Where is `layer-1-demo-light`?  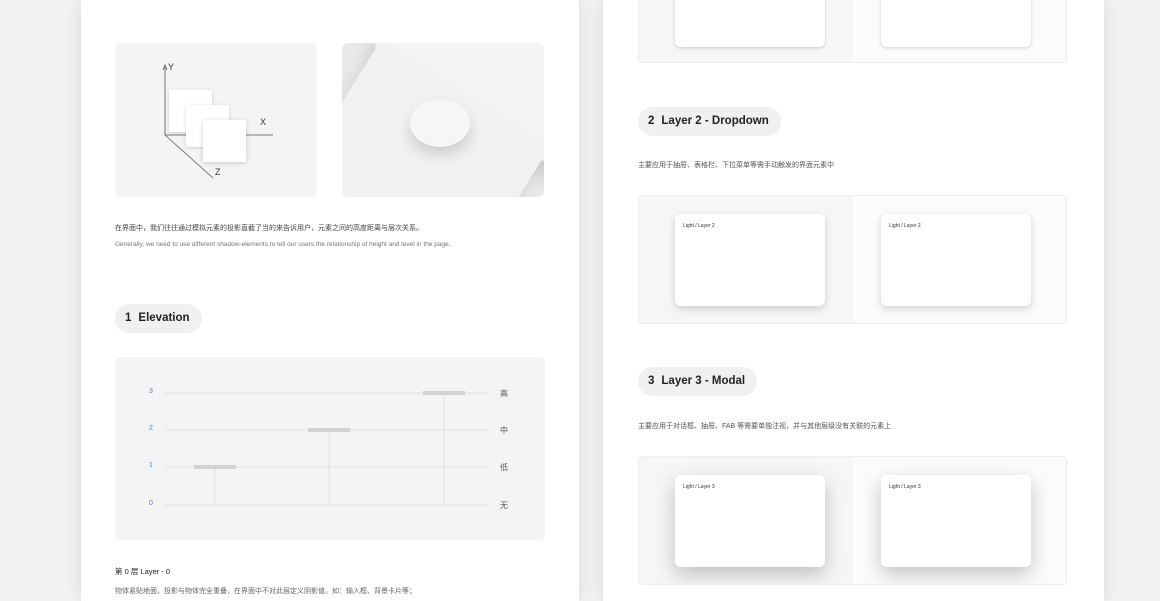
layer-1-demo-light is located at coordinates (746, 31).